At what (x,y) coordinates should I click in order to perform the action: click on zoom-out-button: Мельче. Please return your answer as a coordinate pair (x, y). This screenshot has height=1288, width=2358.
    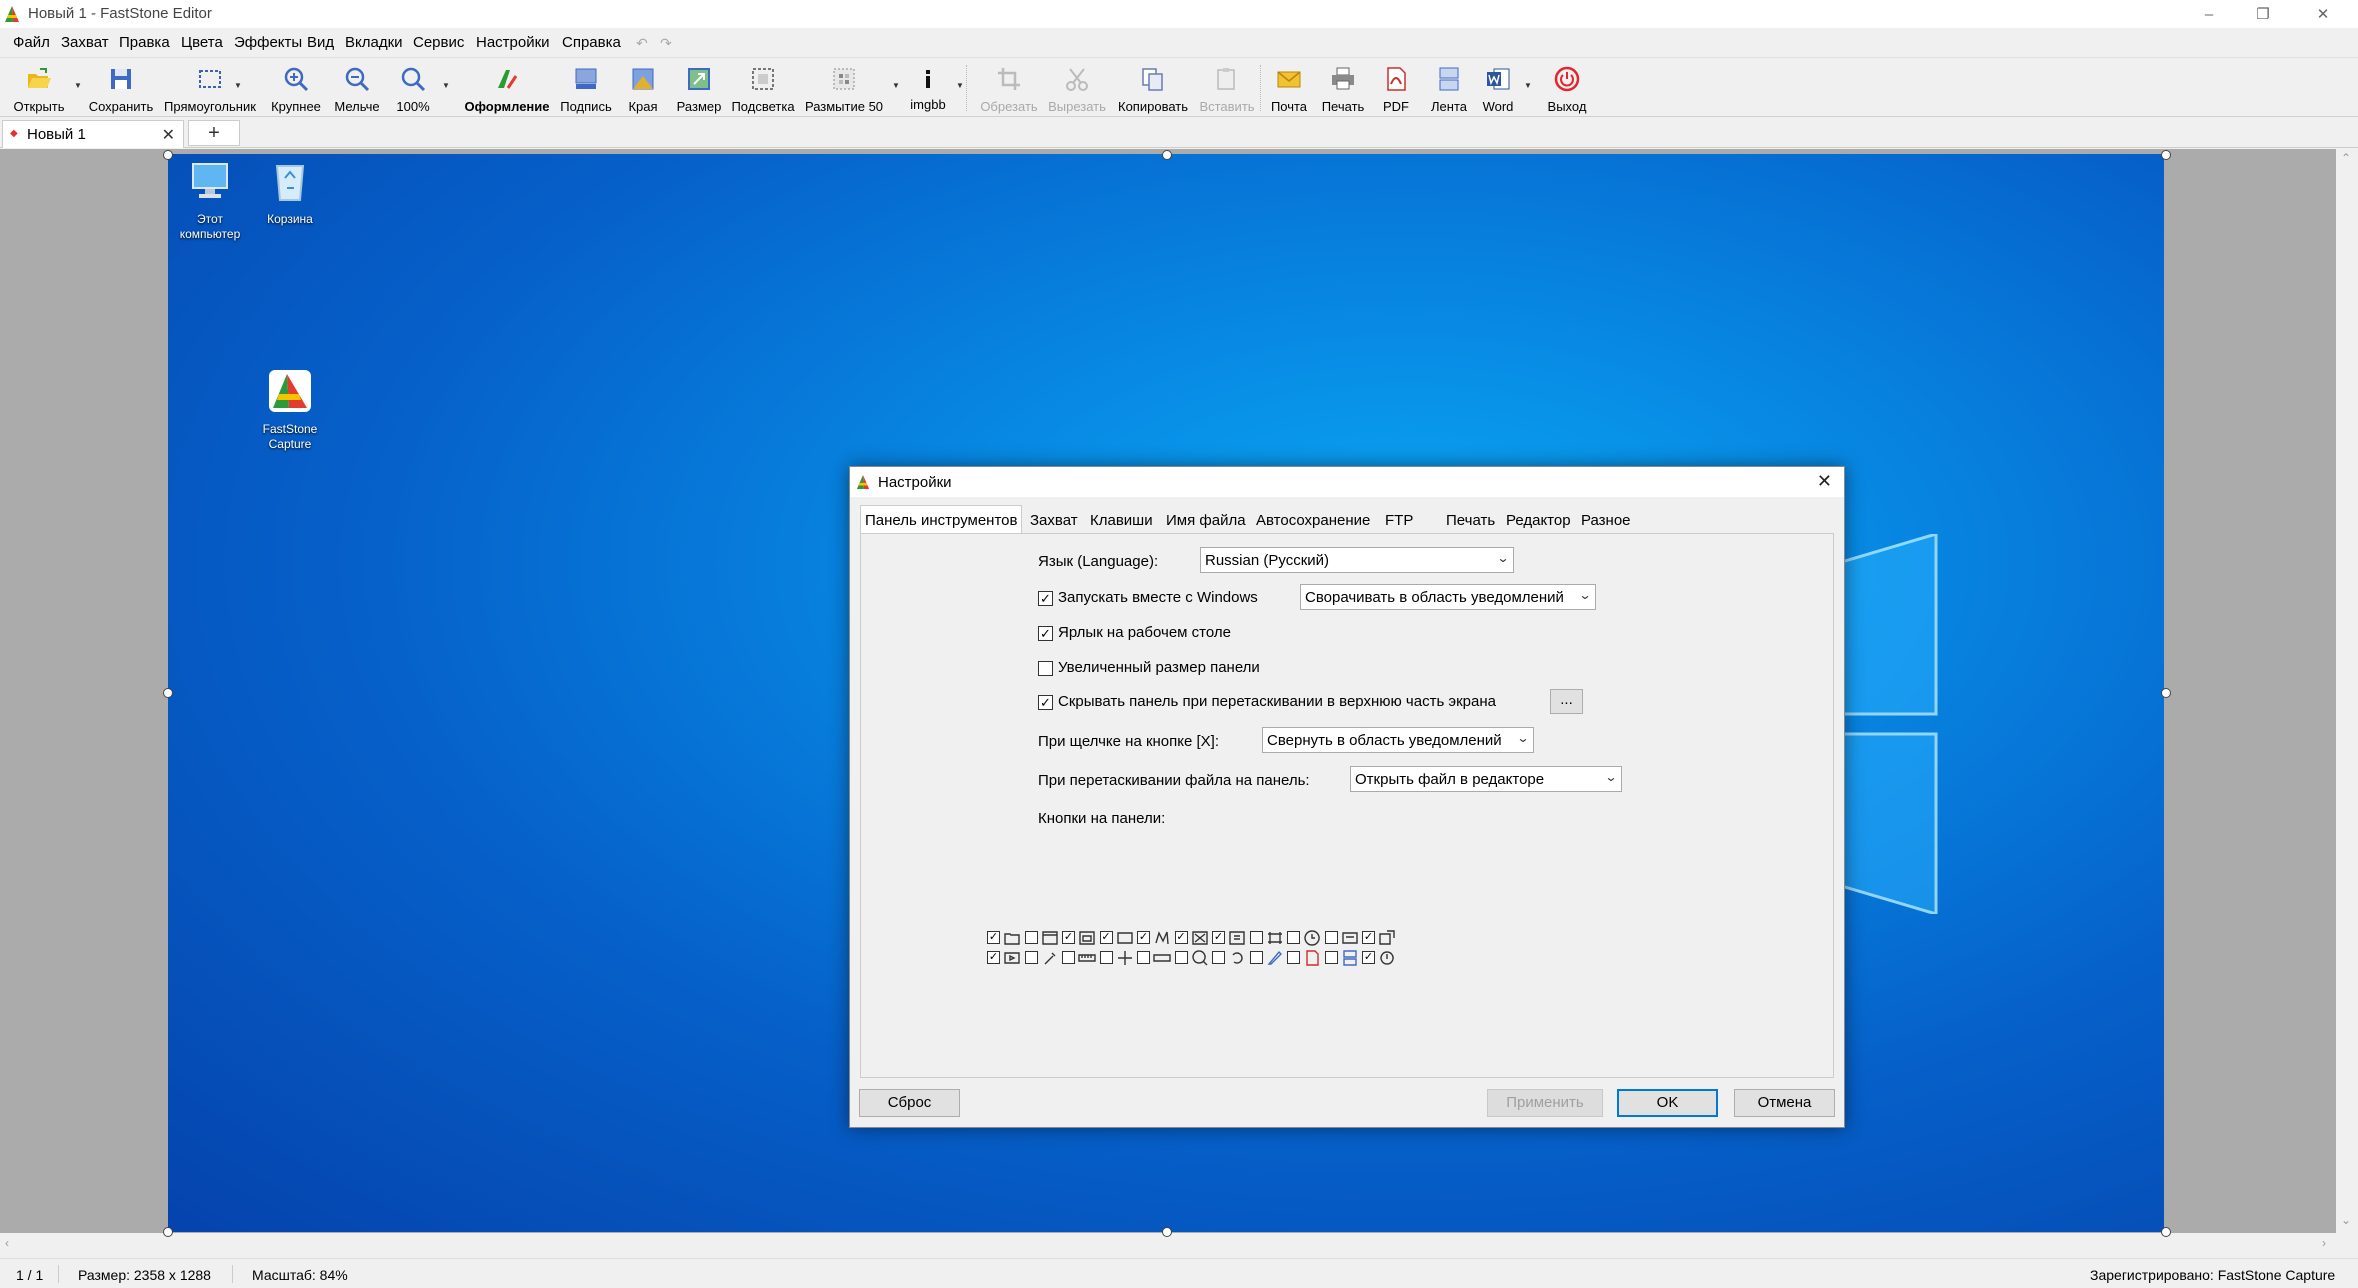
    Looking at the image, I should click on (357, 89).